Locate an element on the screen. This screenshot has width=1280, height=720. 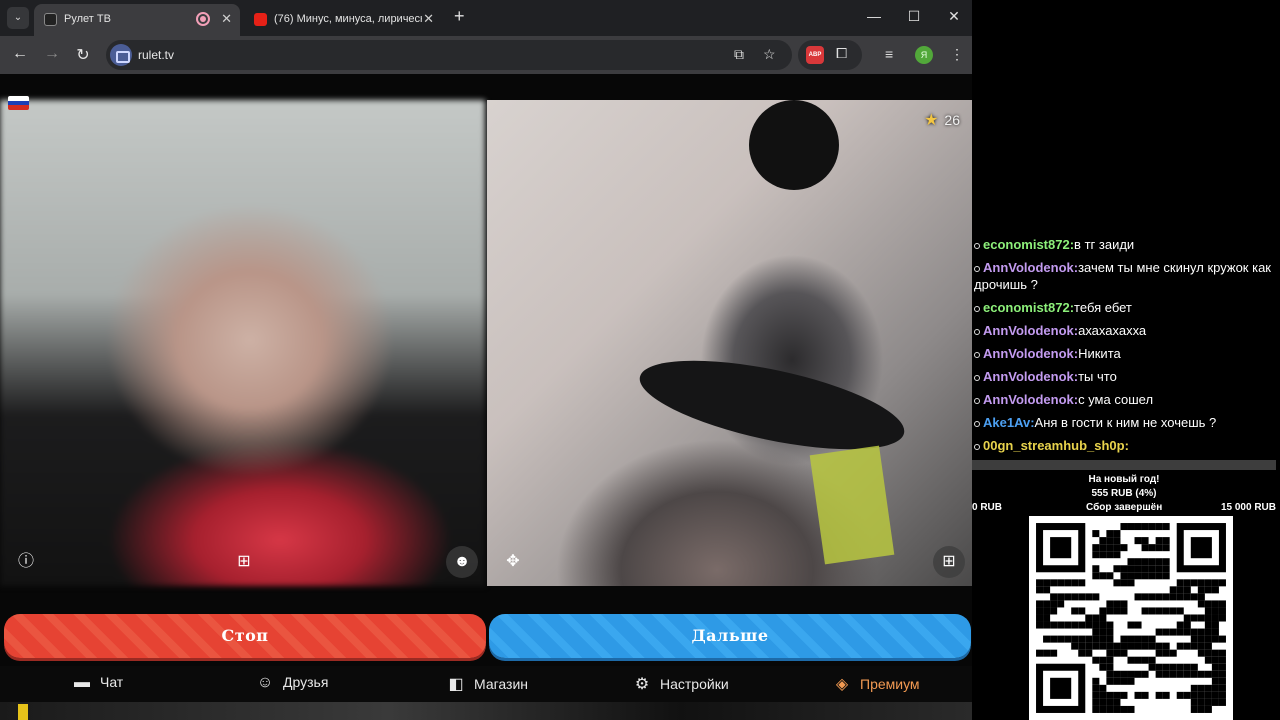
bookmark-star-icon: ☆ is located at coordinates (769, 54).